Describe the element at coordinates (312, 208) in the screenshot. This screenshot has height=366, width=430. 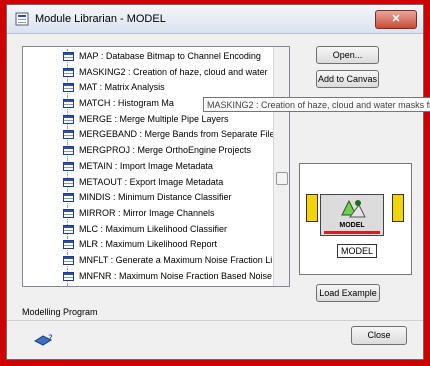
I see `input-port-icon` at that location.